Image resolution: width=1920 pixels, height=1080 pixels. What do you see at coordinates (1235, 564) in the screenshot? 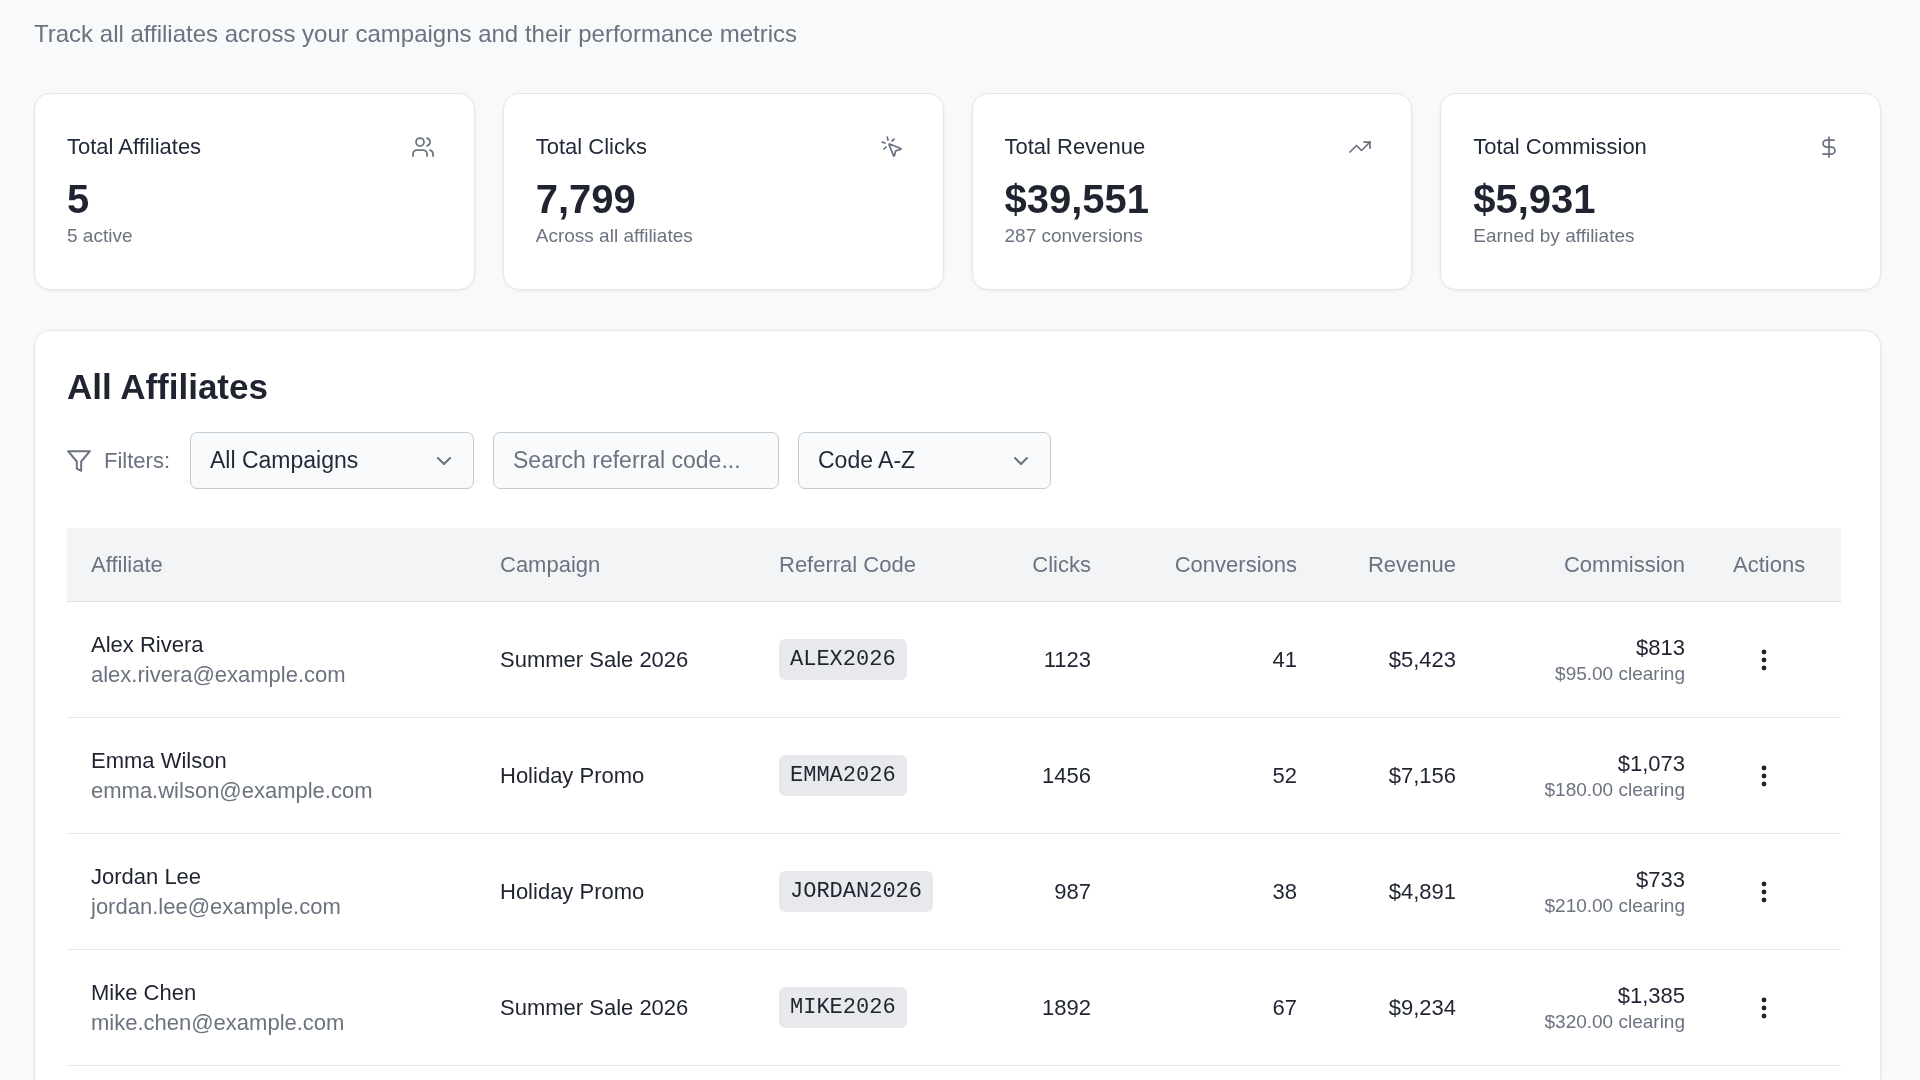
I see `column-header: Conversions` at bounding box center [1235, 564].